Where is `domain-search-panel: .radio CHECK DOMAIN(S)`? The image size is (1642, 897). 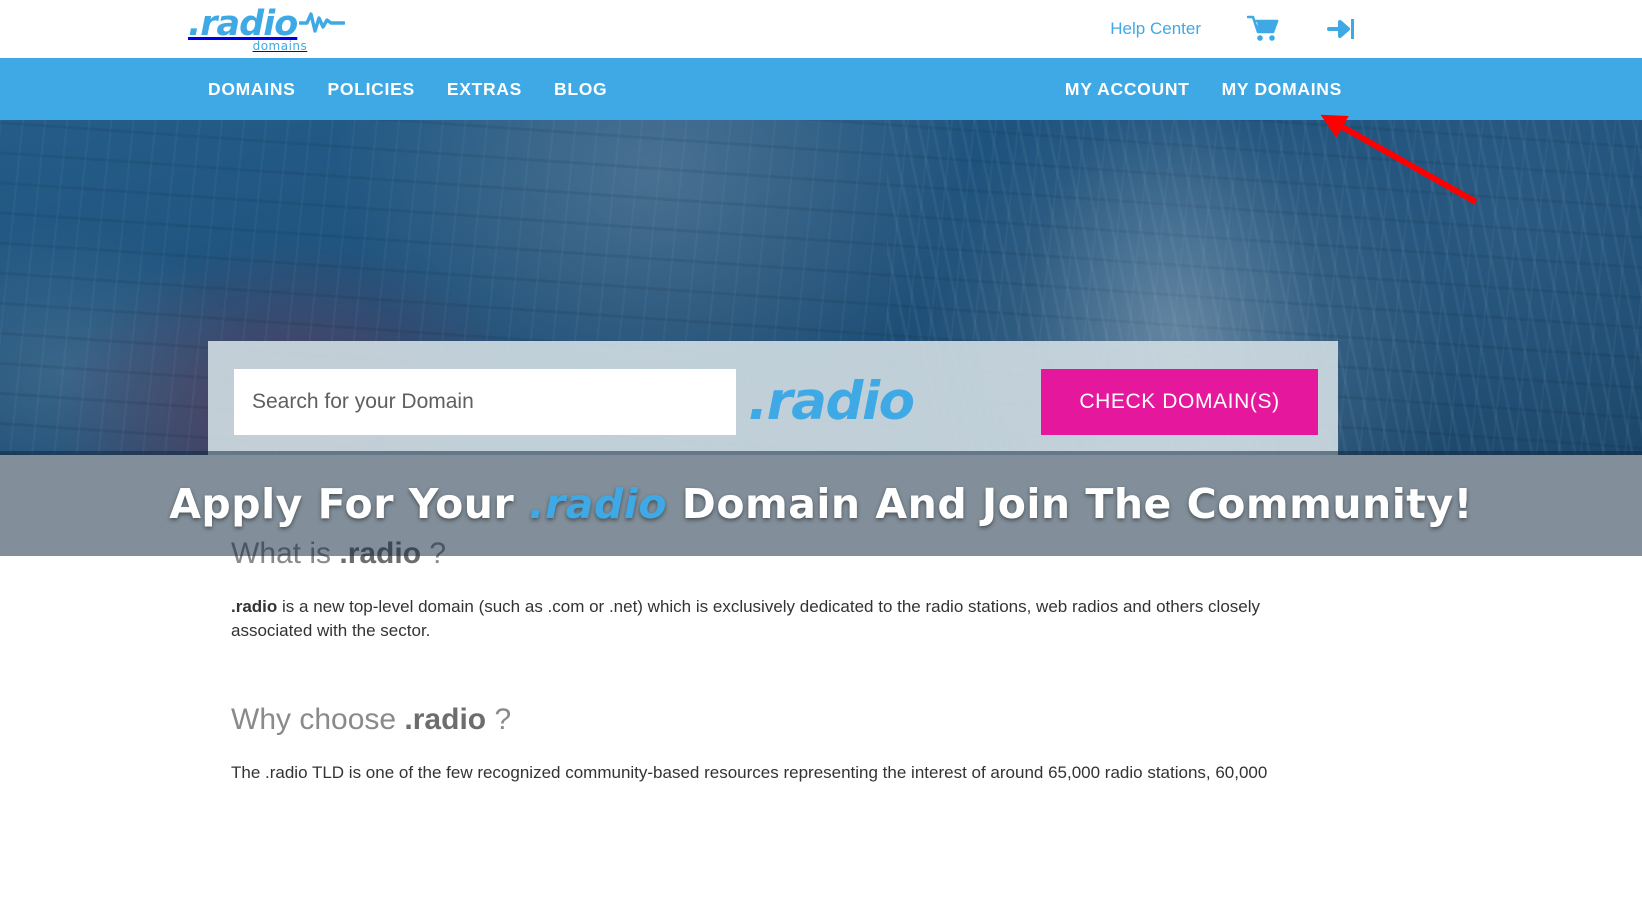
domain-search-panel: .radio CHECK DOMAIN(S) is located at coordinates (773, 398).